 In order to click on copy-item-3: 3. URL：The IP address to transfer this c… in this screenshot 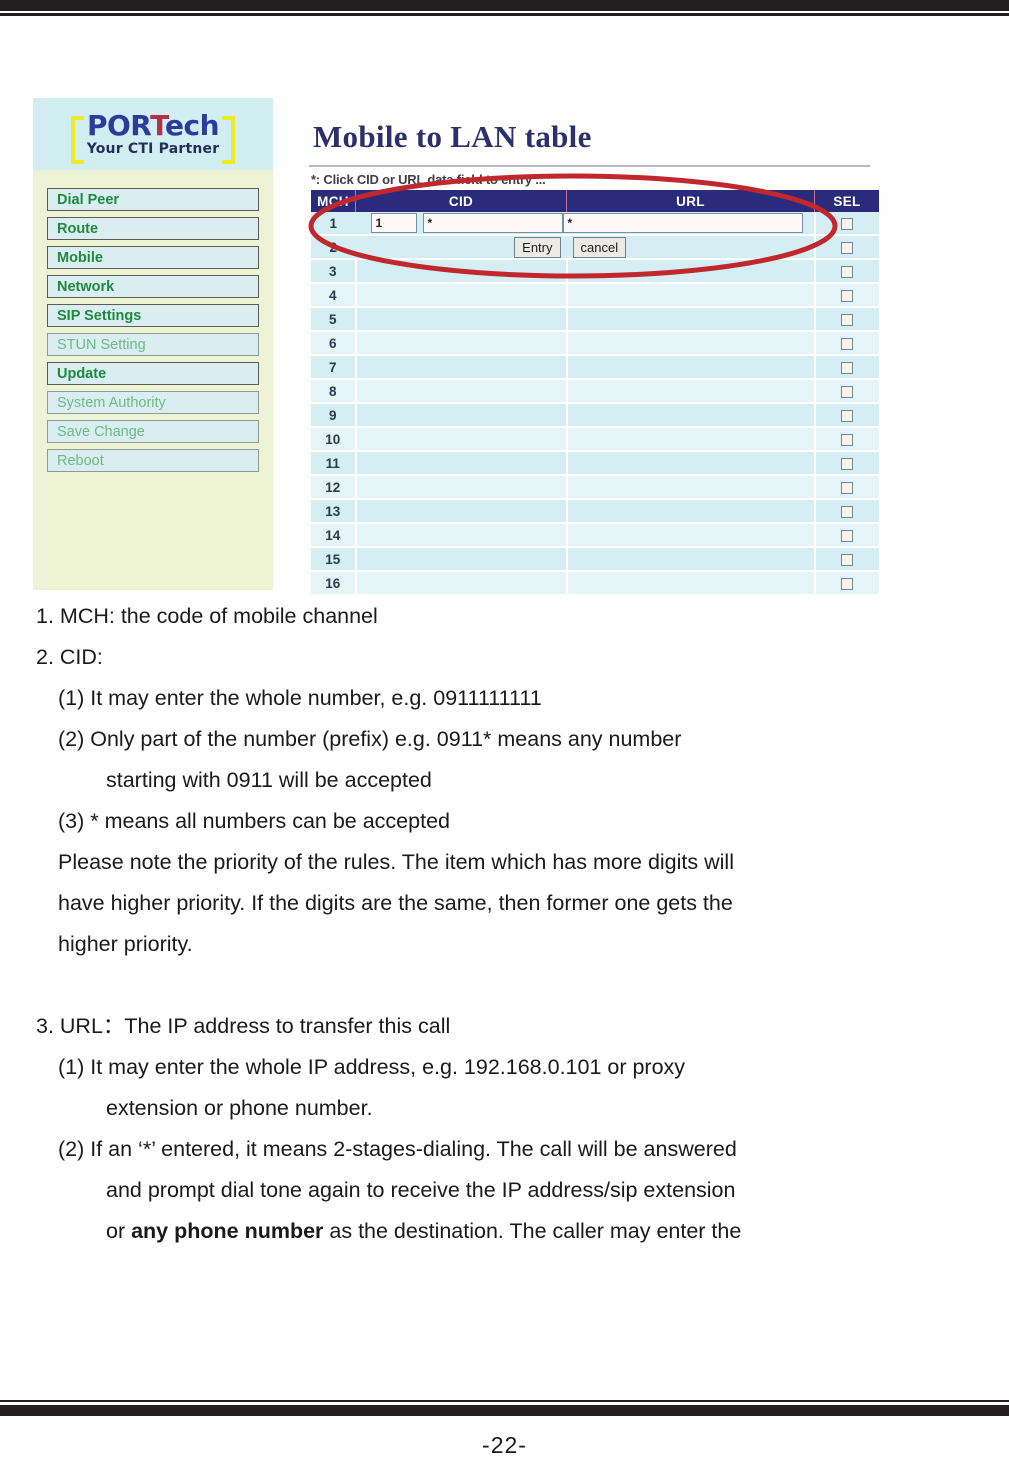, I will do `click(243, 1026)`.